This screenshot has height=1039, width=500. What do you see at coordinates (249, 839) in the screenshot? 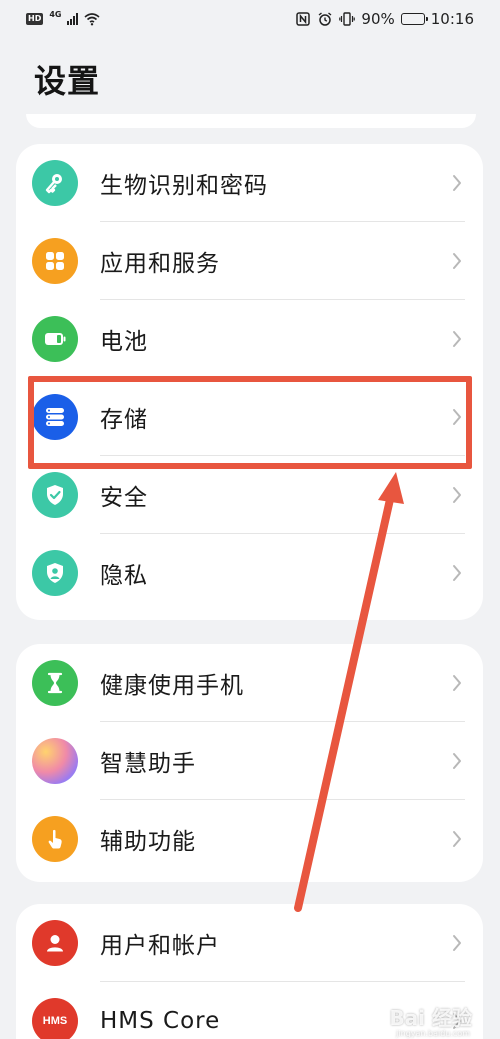
I see `setting-accessibility: 辅助功能` at bounding box center [249, 839].